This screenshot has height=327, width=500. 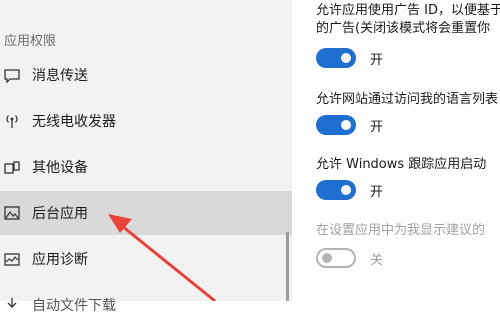 What do you see at coordinates (146, 75) in the screenshot?
I see `sidebar-item-messaging: 消息传送` at bounding box center [146, 75].